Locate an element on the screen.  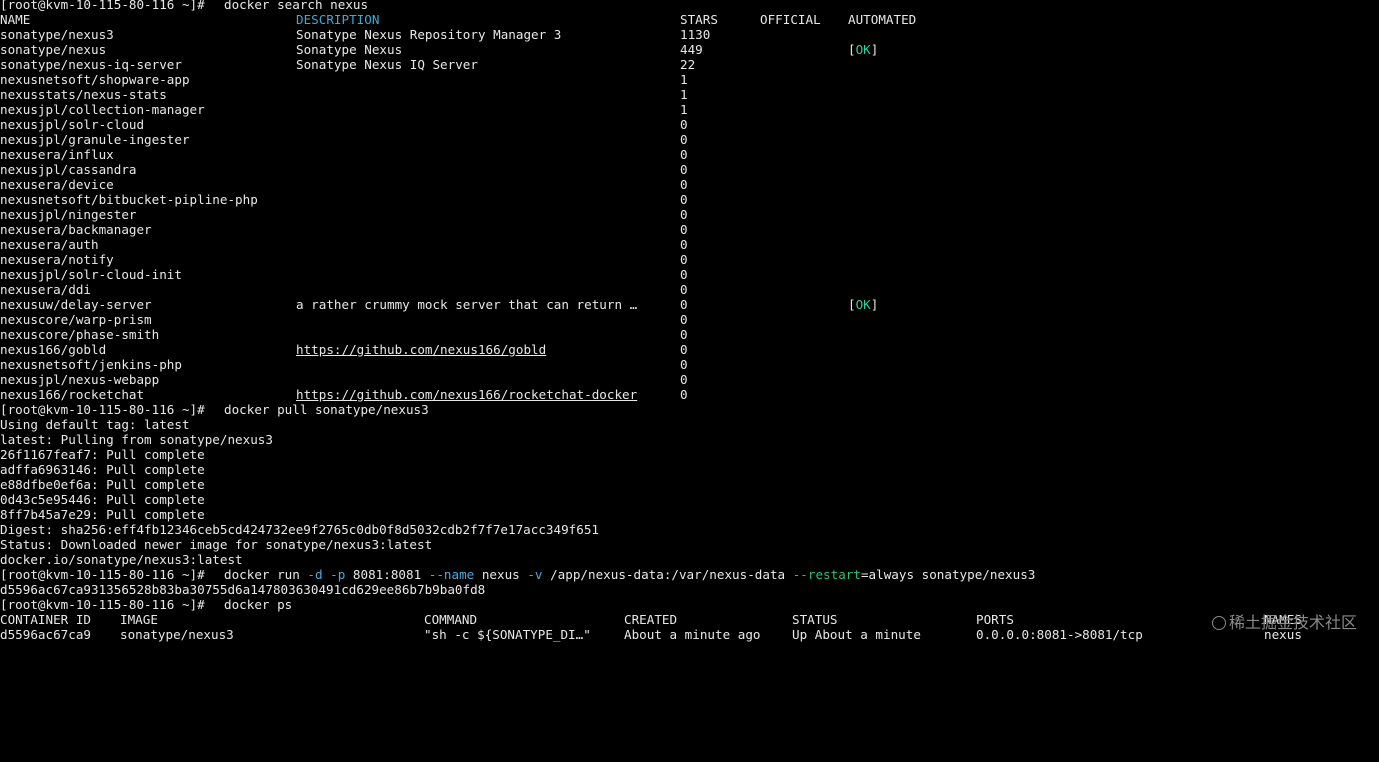
result-name: nexusnetsoft/bitbucket-pipline-php is located at coordinates (129, 199).